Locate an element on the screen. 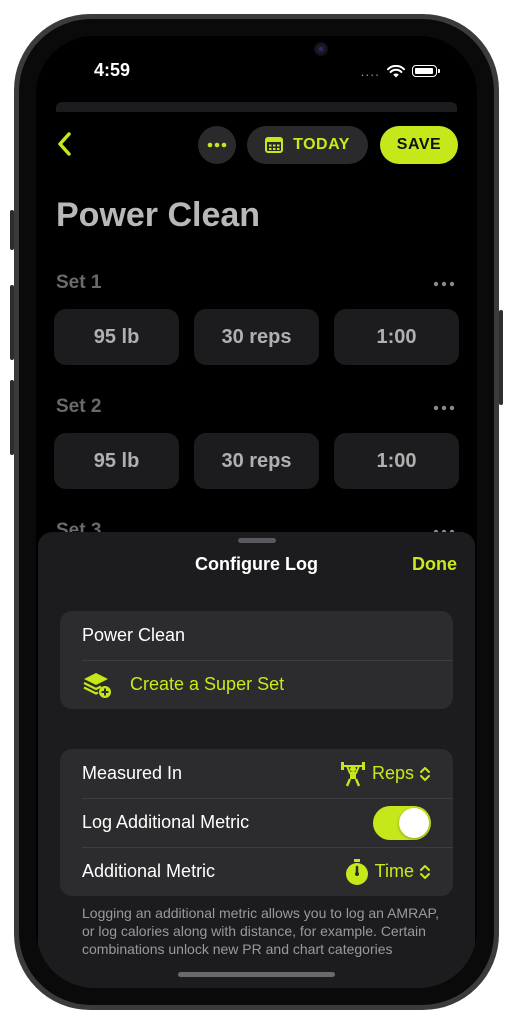  toggle-knob is located at coordinates (414, 822).